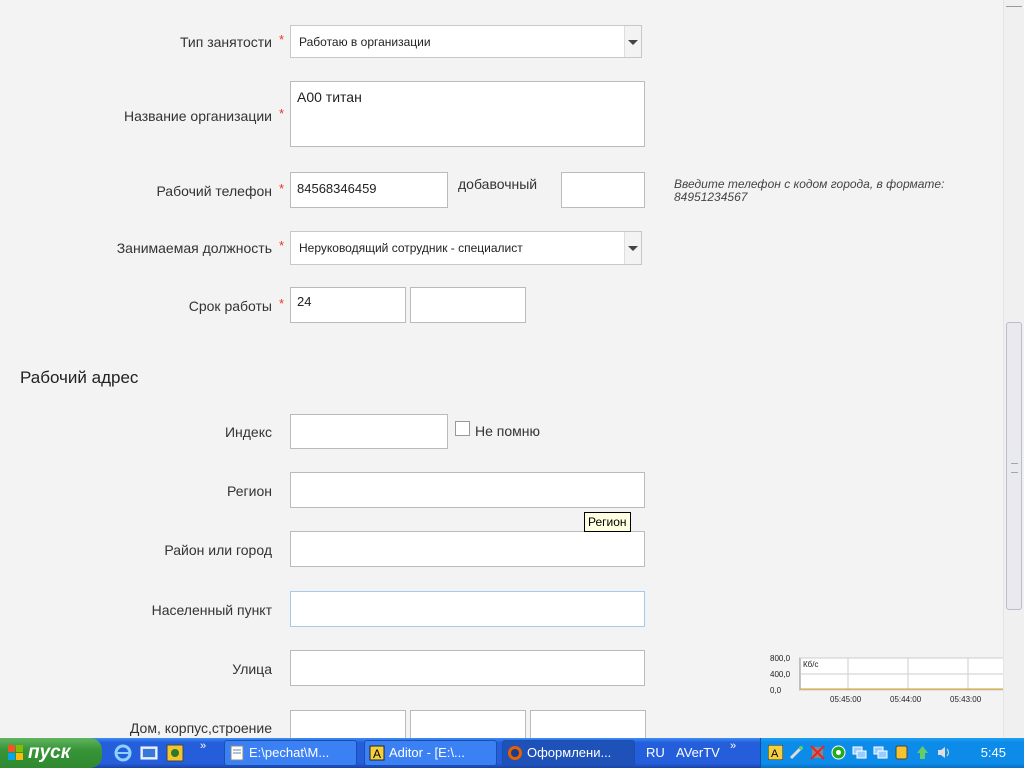 The width and height of the screenshot is (1024, 768). What do you see at coordinates (880, 752) in the screenshot?
I see `network-connection-2-icon` at bounding box center [880, 752].